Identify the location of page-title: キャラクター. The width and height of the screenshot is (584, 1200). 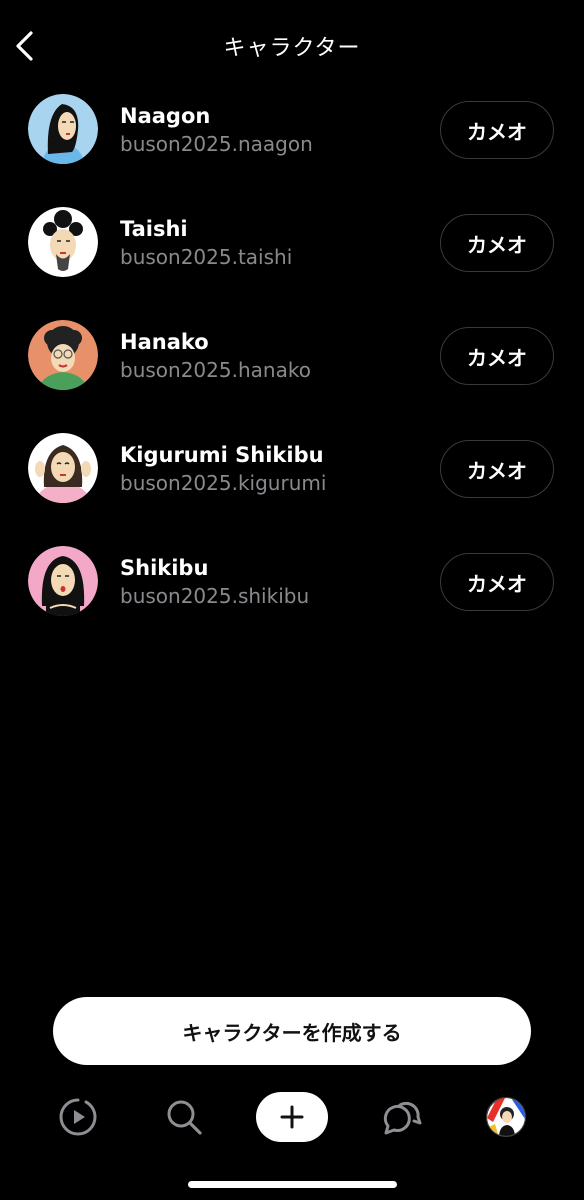
(292, 48).